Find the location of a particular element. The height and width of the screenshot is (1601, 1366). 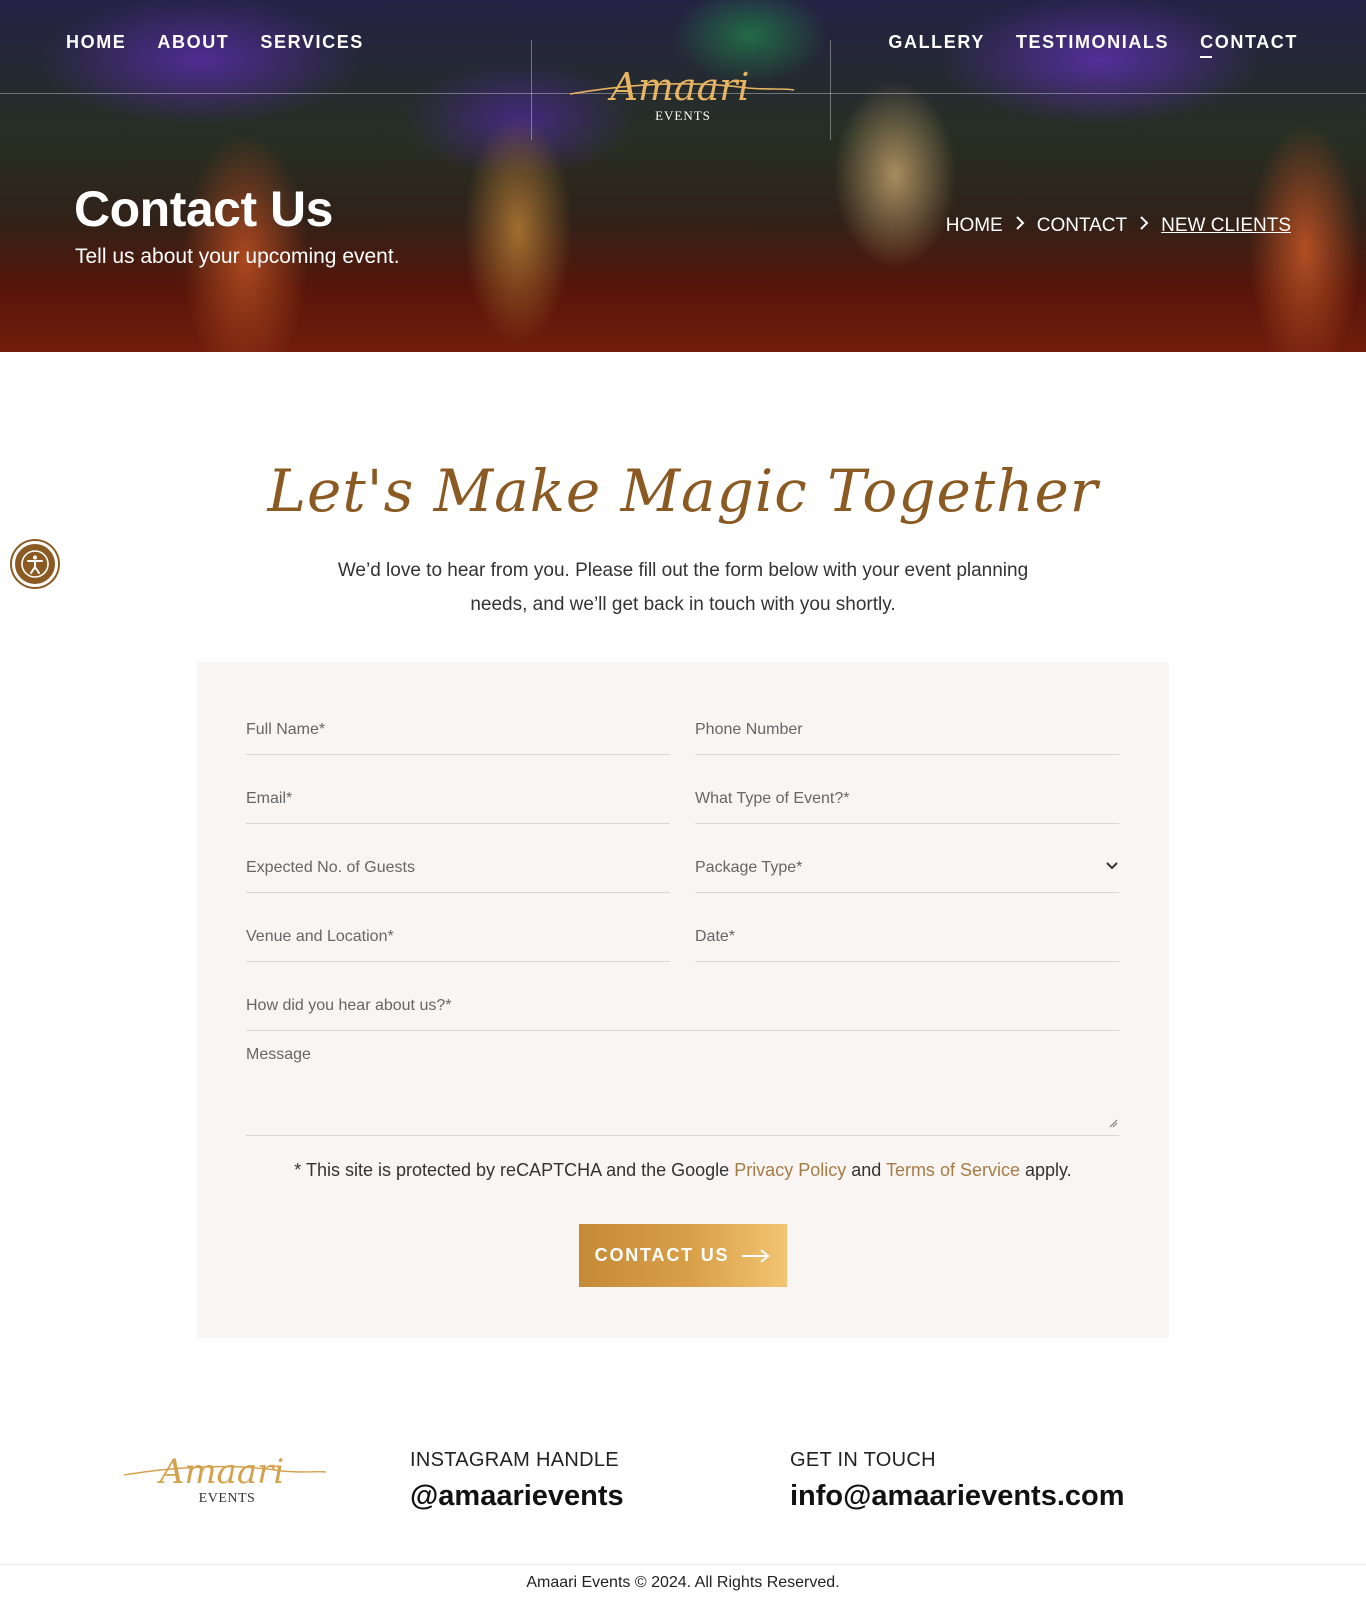

package-type-placeholder: Package Type* is located at coordinates (749, 867).